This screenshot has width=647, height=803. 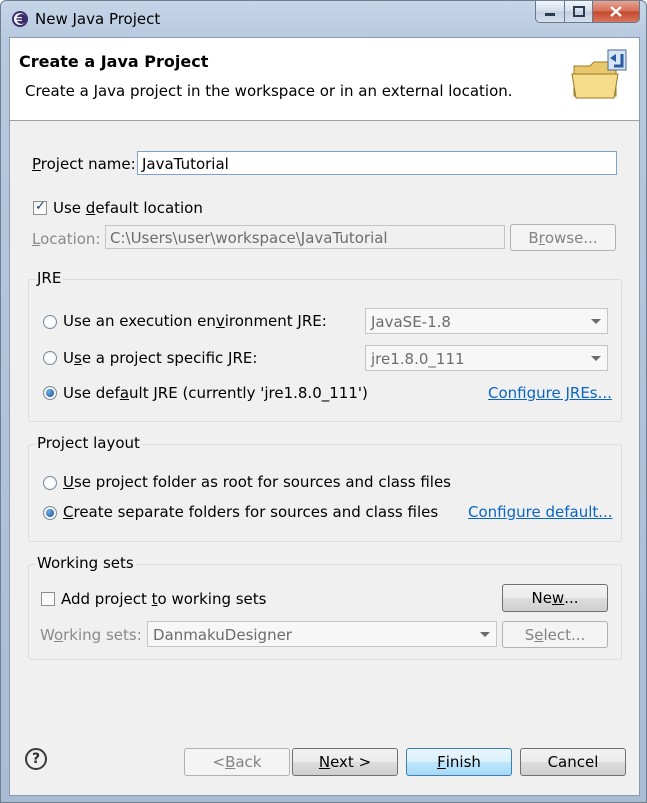 I want to click on use-default-location-checkbox: ✓, so click(x=40, y=207).